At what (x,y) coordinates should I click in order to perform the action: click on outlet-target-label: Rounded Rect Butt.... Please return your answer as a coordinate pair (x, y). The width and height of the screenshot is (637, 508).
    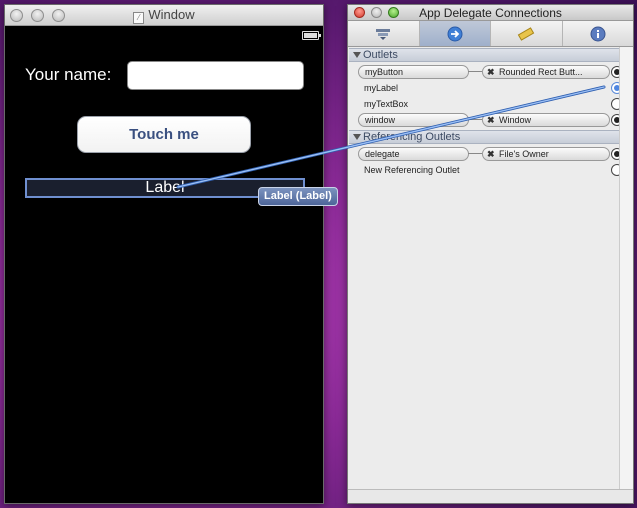
    Looking at the image, I should click on (541, 72).